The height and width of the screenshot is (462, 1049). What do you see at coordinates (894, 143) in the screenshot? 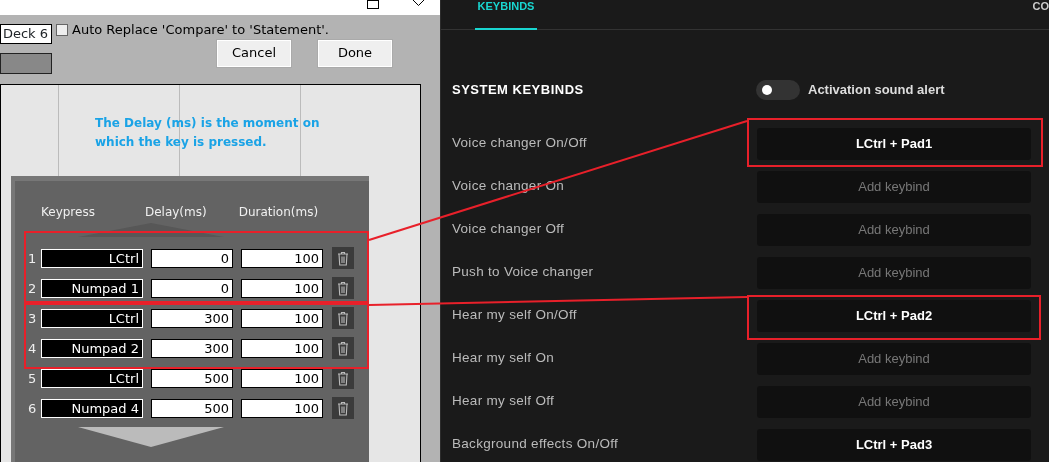
I see `keybind-button: LCtrl + Pad1` at bounding box center [894, 143].